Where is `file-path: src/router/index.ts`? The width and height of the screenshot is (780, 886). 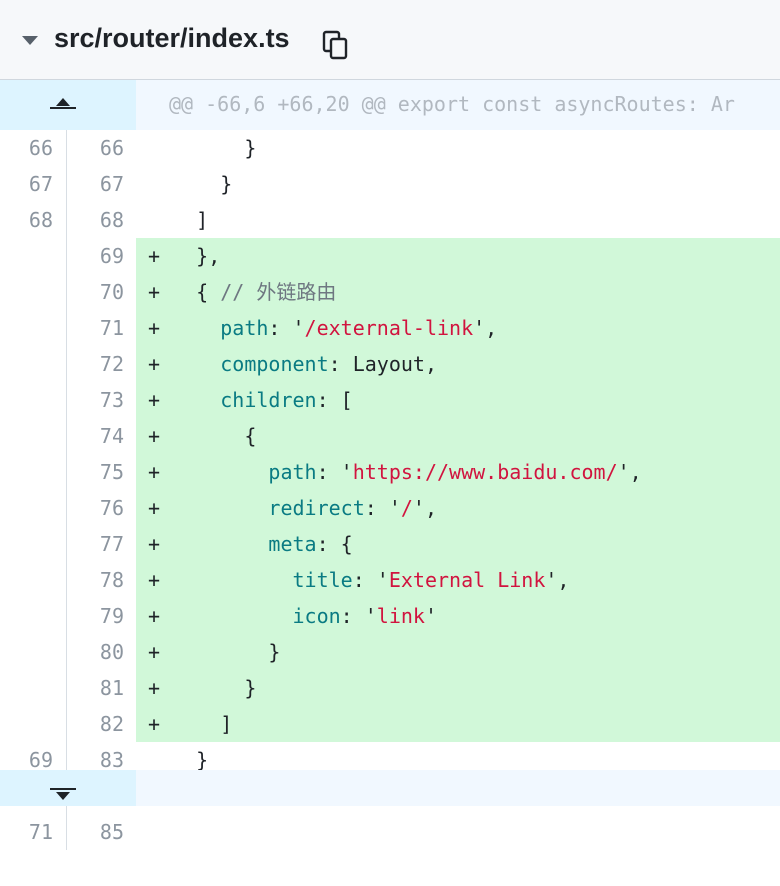 file-path: src/router/index.ts is located at coordinates (172, 38).